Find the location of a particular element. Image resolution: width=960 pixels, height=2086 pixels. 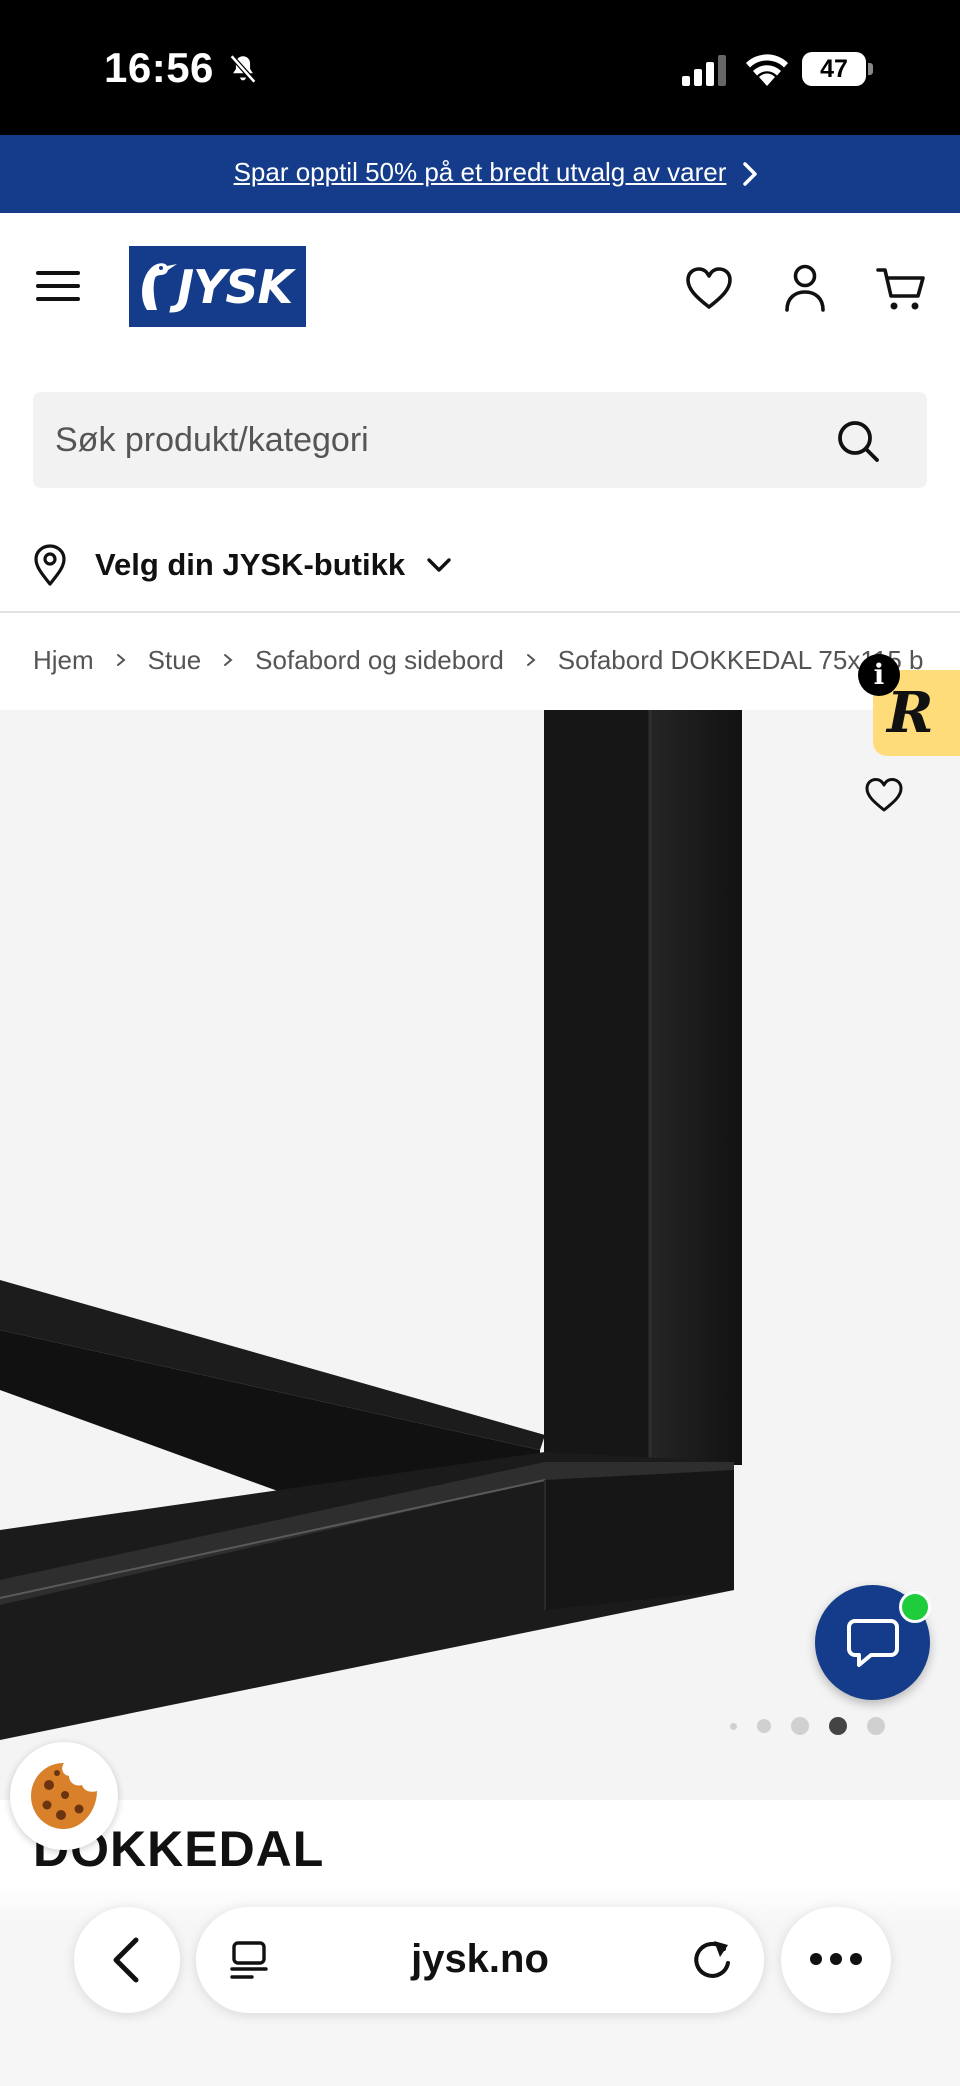

wifi-icon is located at coordinates (767, 70).